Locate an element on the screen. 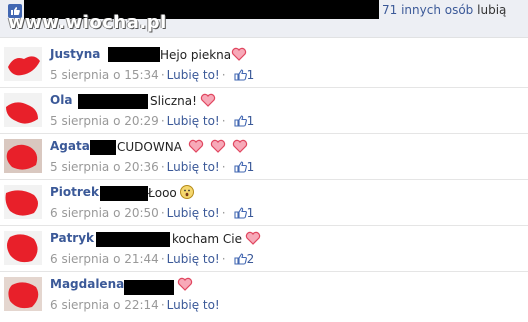 This screenshot has height=322, width=528. likes-suffix: lubią is located at coordinates (492, 10).